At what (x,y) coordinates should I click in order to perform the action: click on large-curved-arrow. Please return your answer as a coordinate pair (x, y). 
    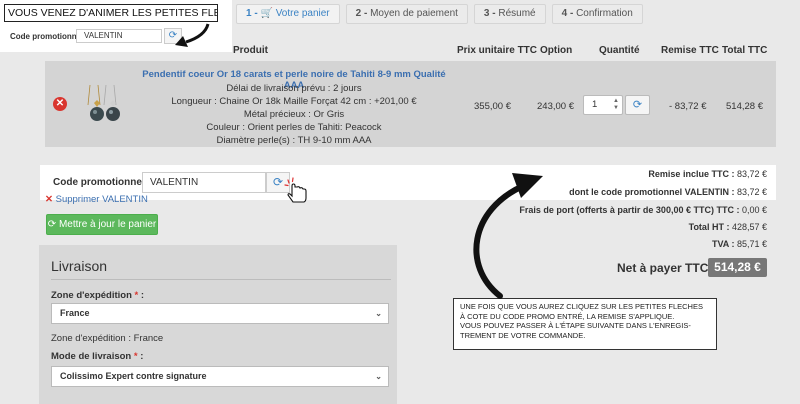
    Looking at the image, I should click on (499, 241).